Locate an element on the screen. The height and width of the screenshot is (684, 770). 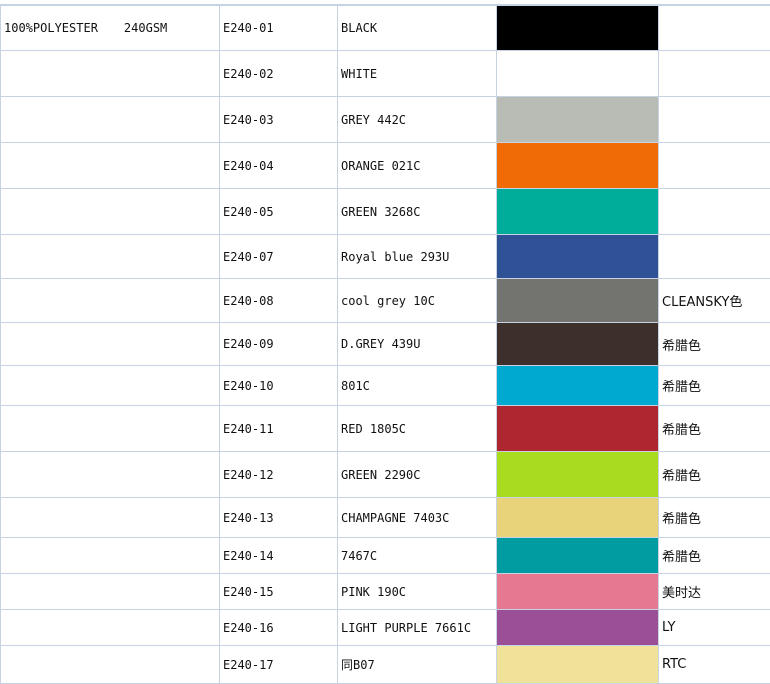
color-name-cell: 7467C is located at coordinates (417, 556).